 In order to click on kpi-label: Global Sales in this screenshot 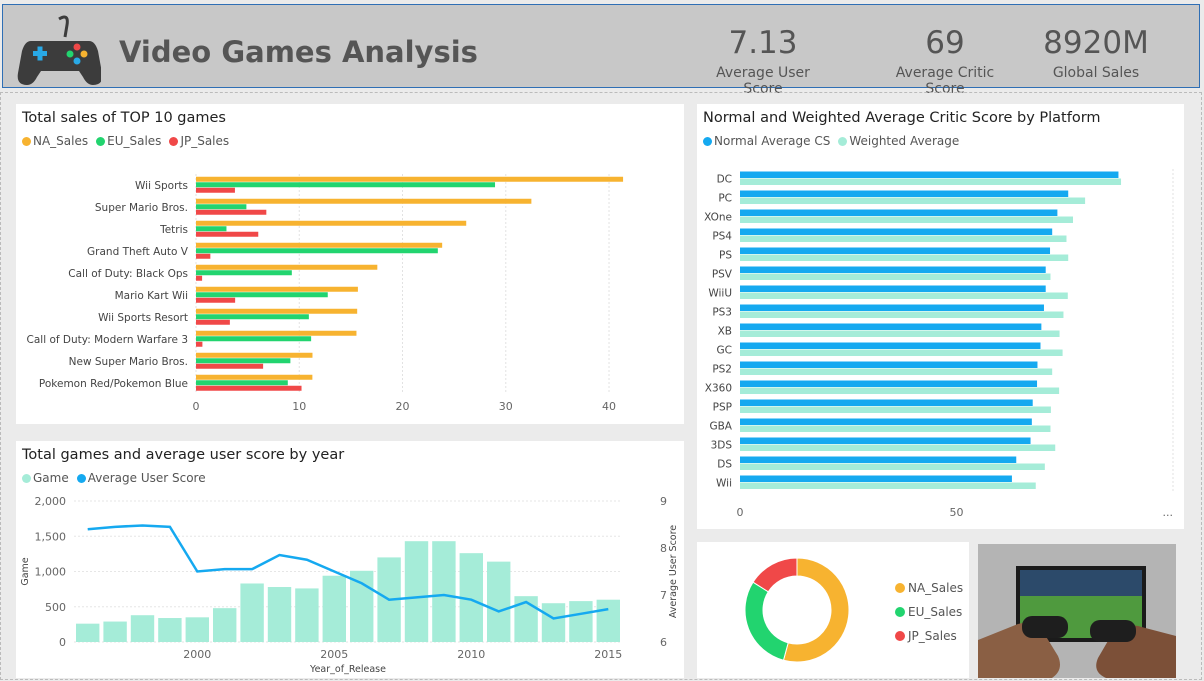, I will do `click(1096, 73)`.